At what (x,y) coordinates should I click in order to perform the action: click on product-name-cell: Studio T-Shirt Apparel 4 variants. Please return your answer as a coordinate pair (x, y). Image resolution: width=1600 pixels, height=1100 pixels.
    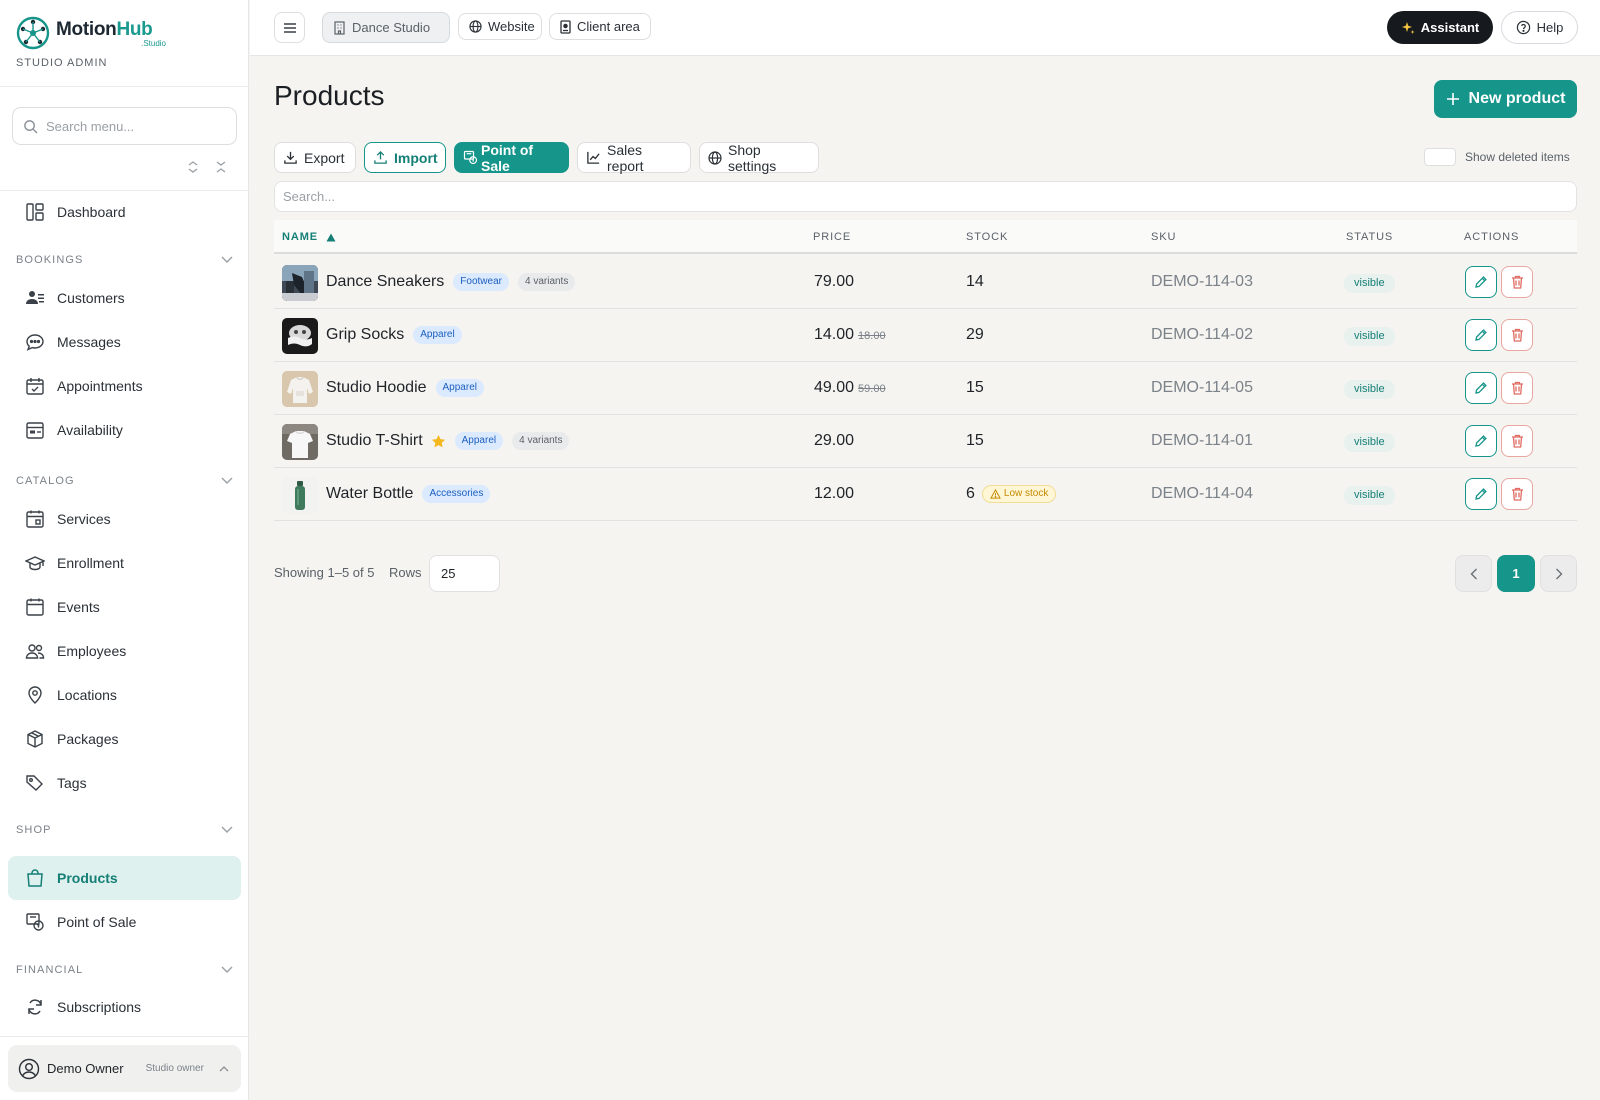
    Looking at the image, I should click on (448, 441).